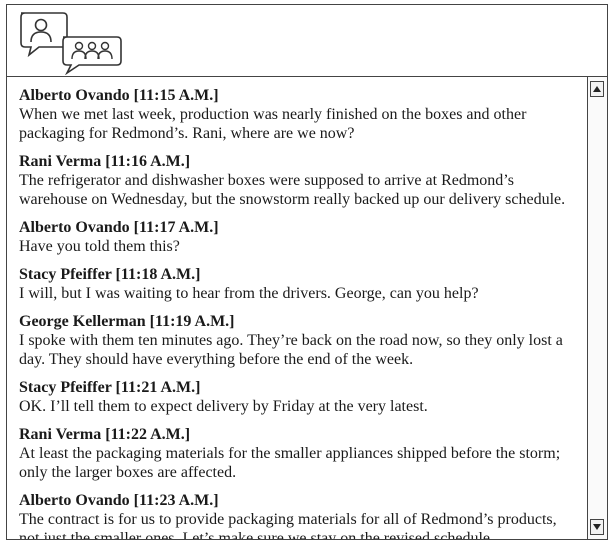 The width and height of the screenshot is (616, 545). I want to click on message-timestamp: [11:16 A.M.], so click(148, 161).